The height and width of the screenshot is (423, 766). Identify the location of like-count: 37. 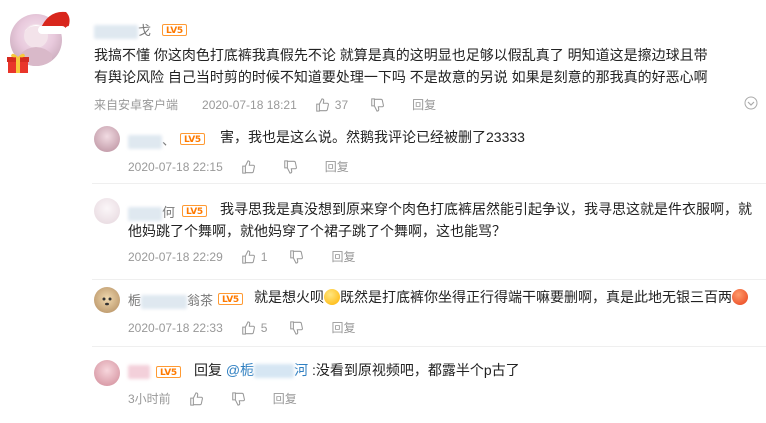
(341, 104).